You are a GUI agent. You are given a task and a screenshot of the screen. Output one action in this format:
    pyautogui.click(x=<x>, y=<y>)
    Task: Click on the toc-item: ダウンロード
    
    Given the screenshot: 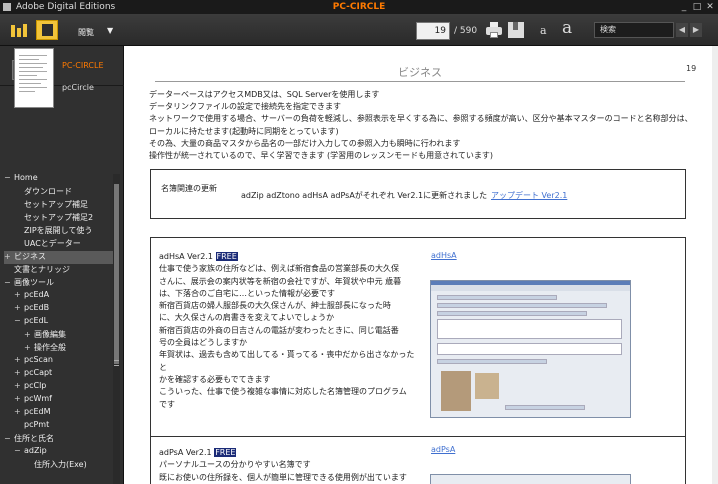 What is the action you would take?
    pyautogui.click(x=63, y=192)
    